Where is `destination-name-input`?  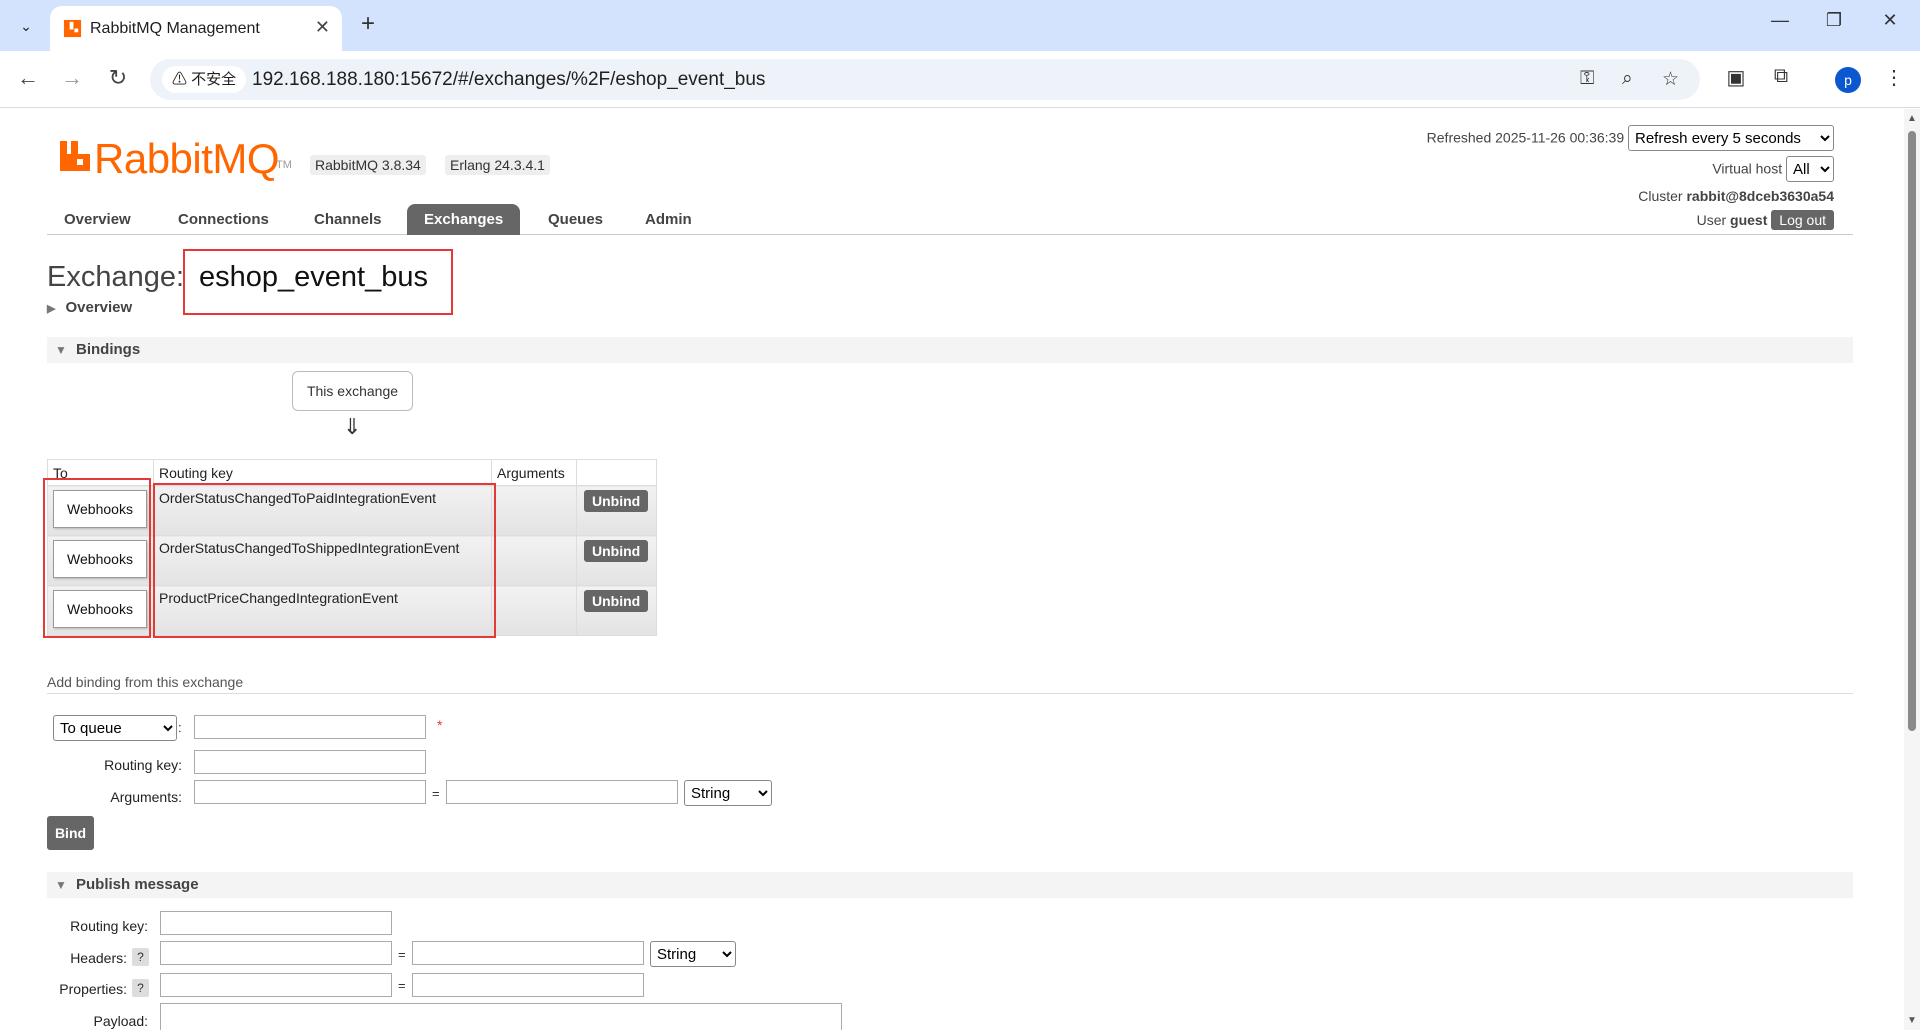
destination-name-input is located at coordinates (310, 727).